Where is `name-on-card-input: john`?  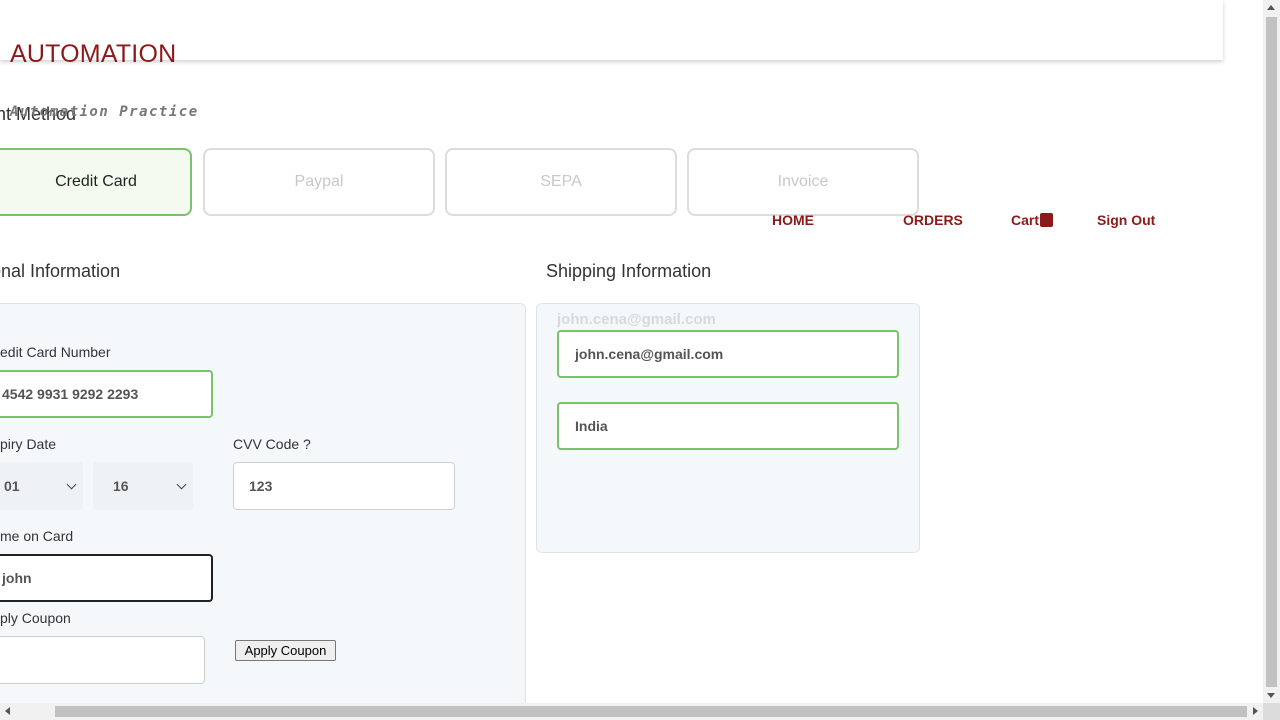
name-on-card-input: john is located at coordinates (106, 578).